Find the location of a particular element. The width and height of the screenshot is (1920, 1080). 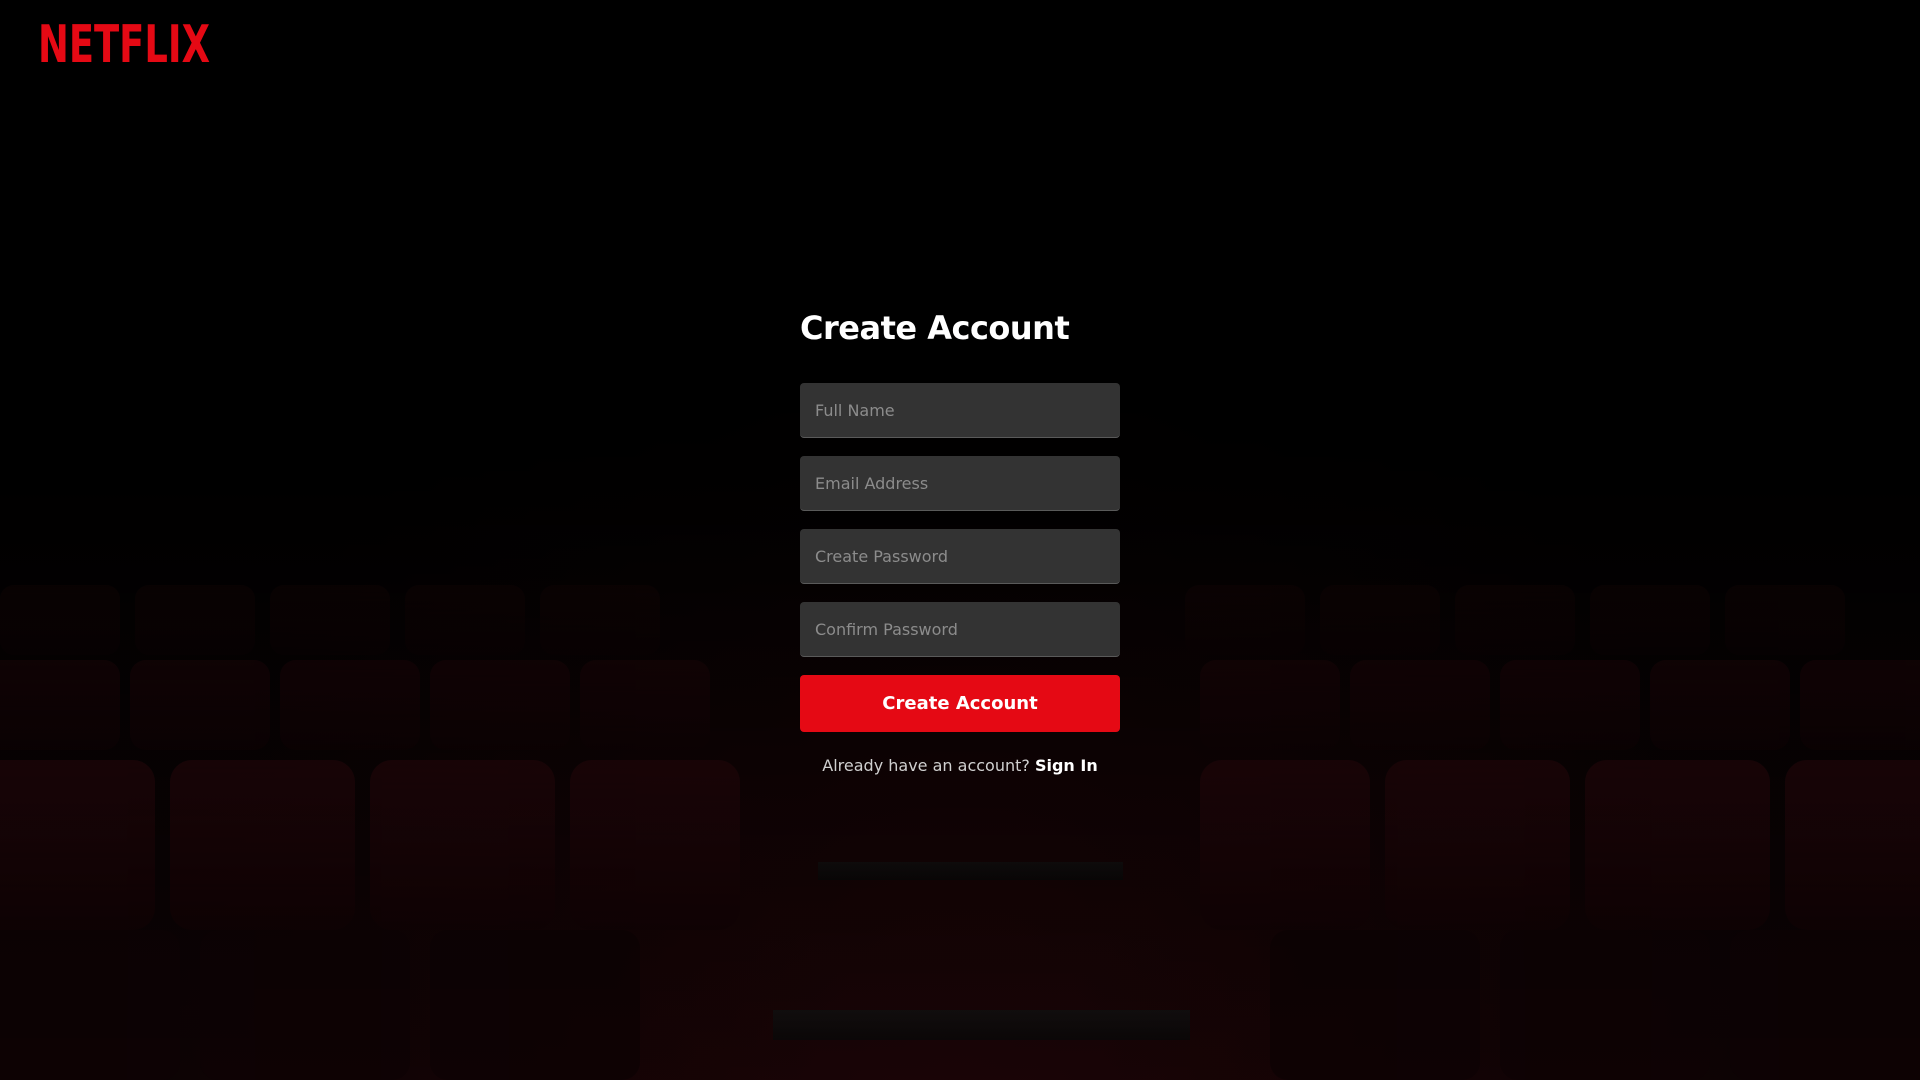

full-name-field is located at coordinates (960, 410).